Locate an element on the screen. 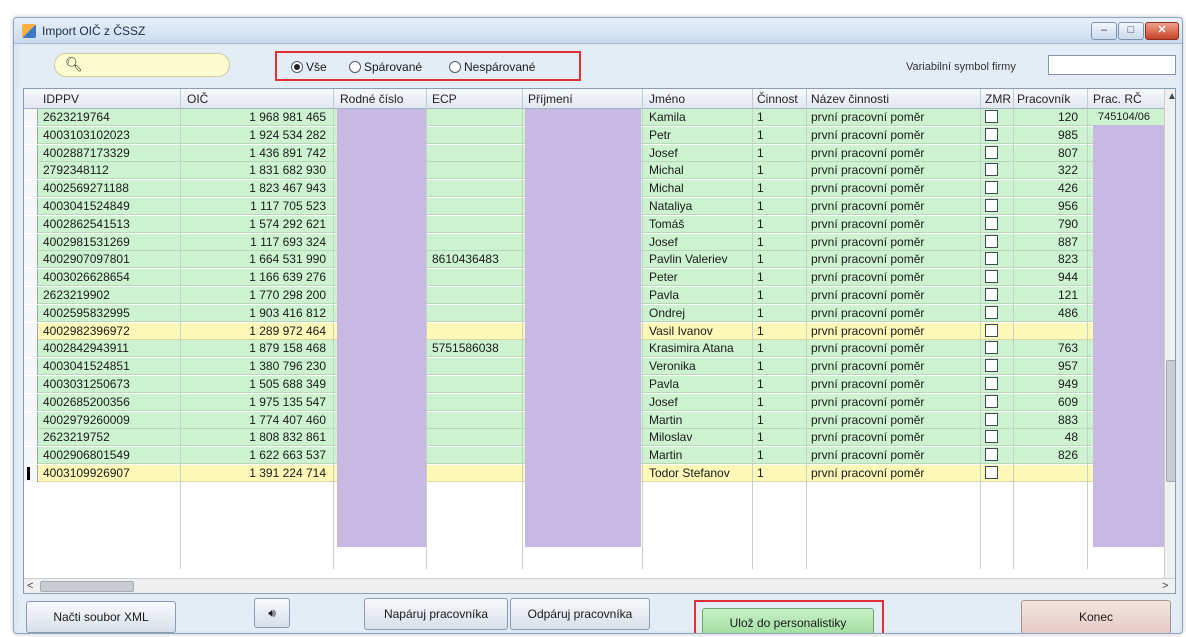 This screenshot has height=637, width=1186. cell-ecp: 8610436483 is located at coordinates (474, 259).